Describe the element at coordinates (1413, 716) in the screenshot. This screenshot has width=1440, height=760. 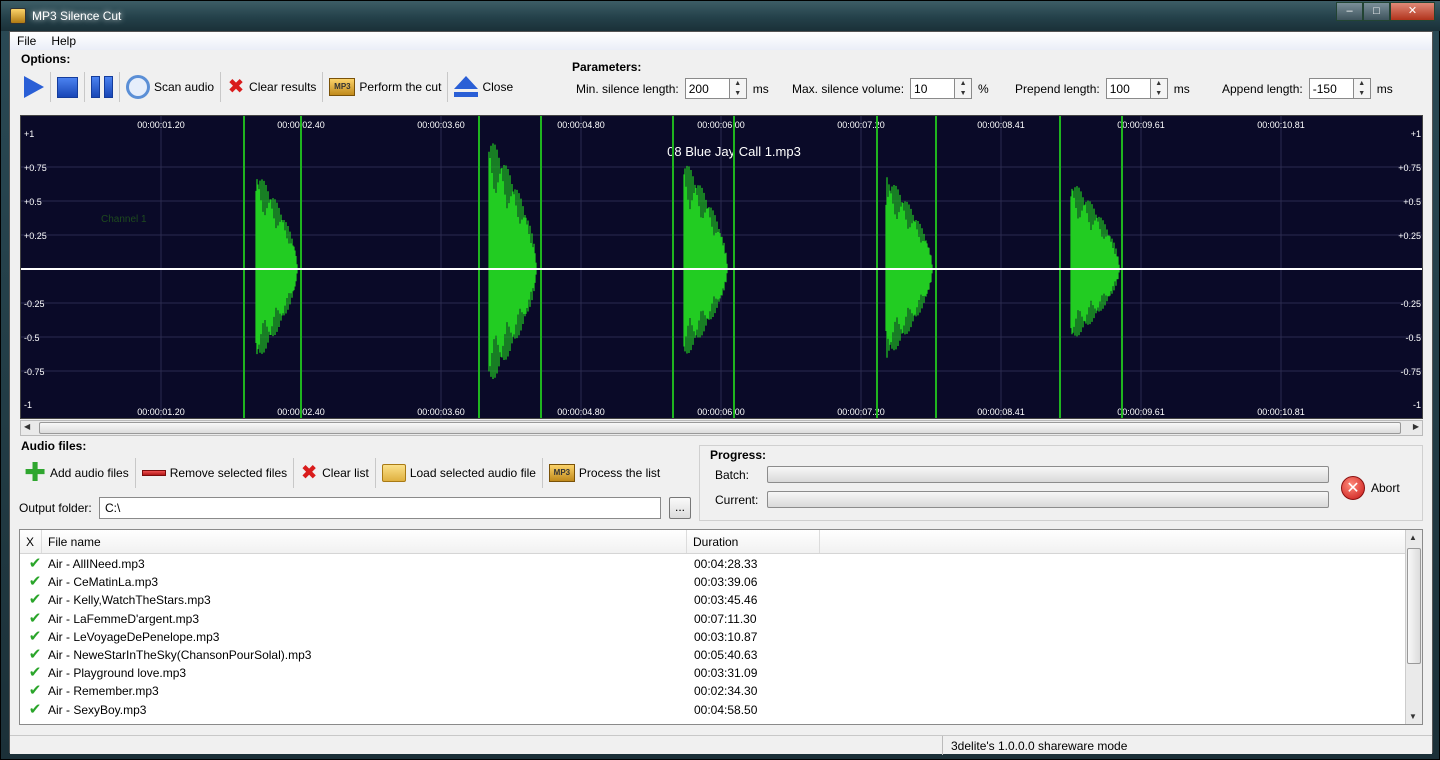
I see `scroll-down-icon: ▼` at that location.